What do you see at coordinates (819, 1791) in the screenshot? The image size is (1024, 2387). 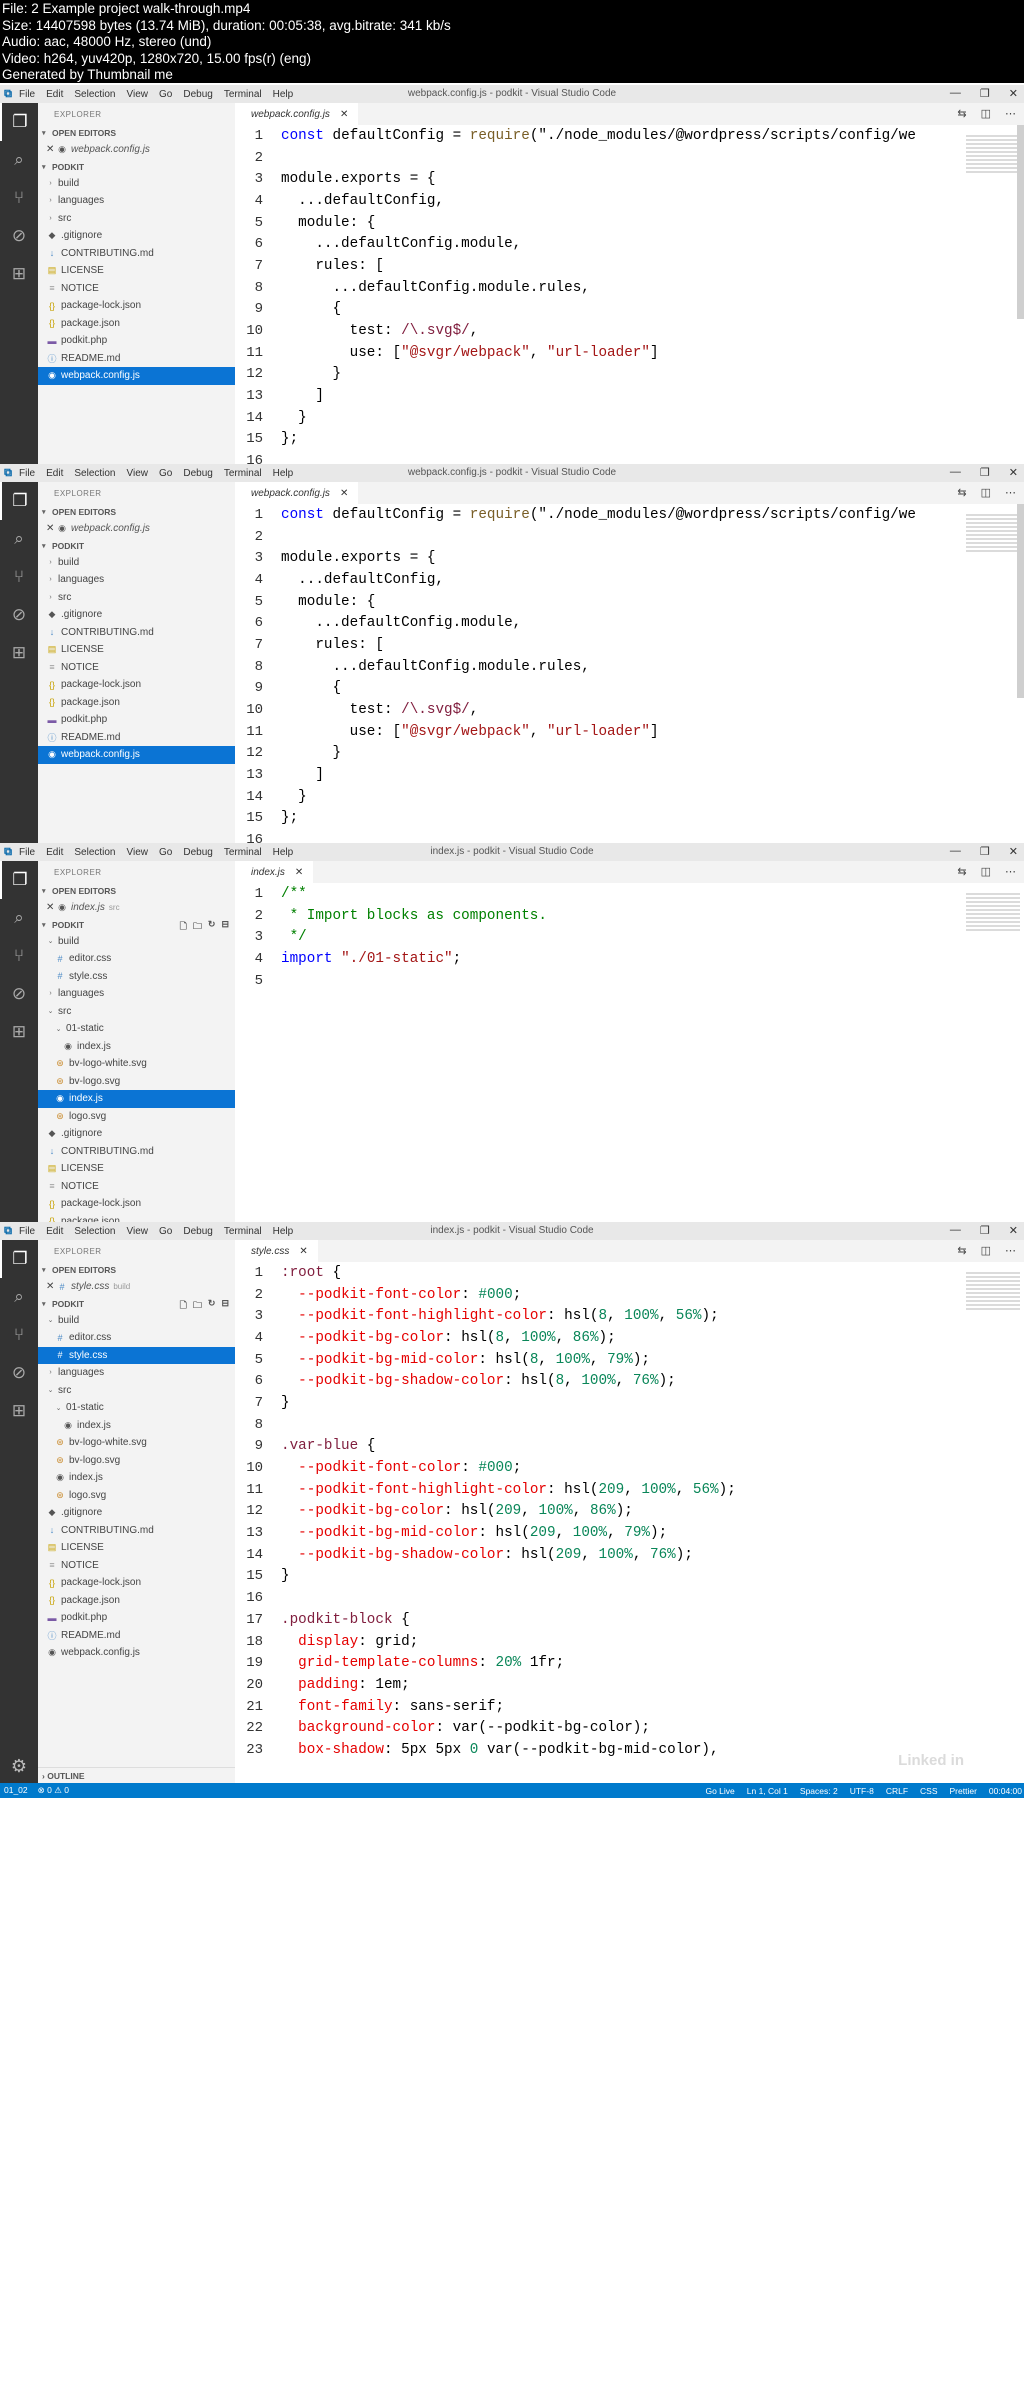 I see `status-item: Spaces: 2` at bounding box center [819, 1791].